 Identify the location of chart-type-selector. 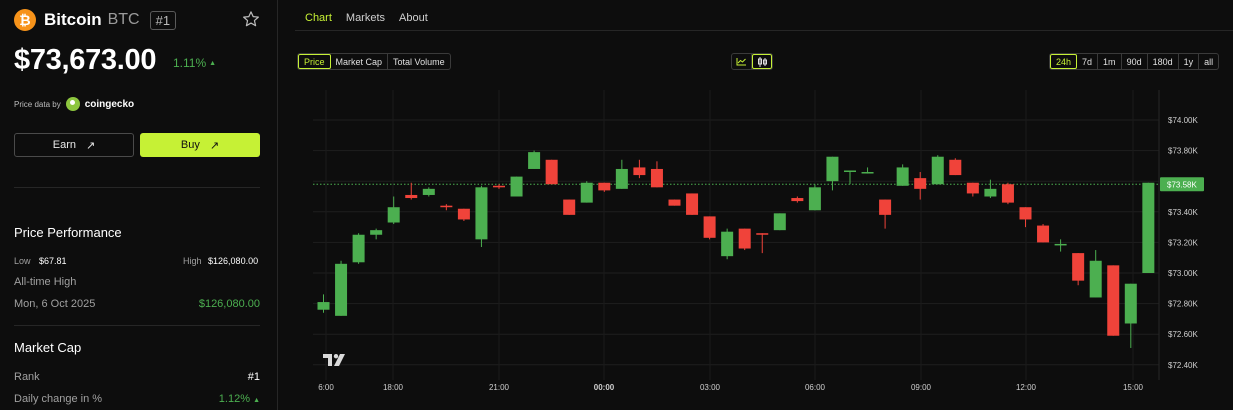
(752, 61).